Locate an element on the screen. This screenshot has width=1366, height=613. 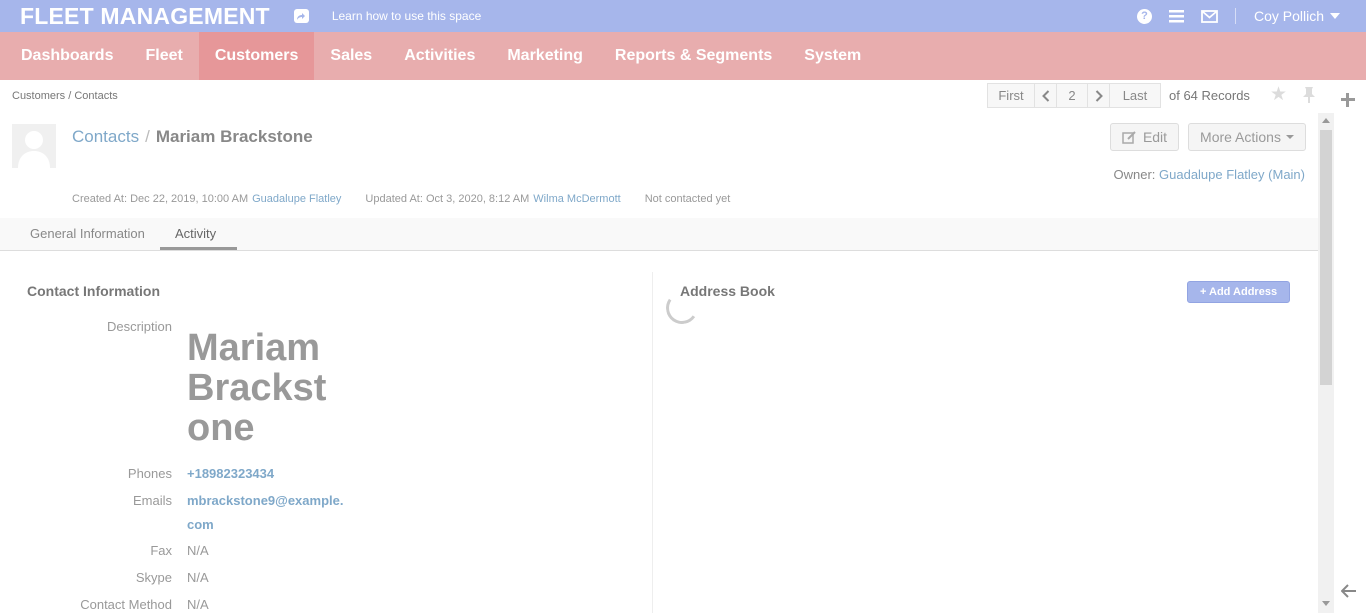
created-by-link: Guadalupe Flatley is located at coordinates (296, 199).